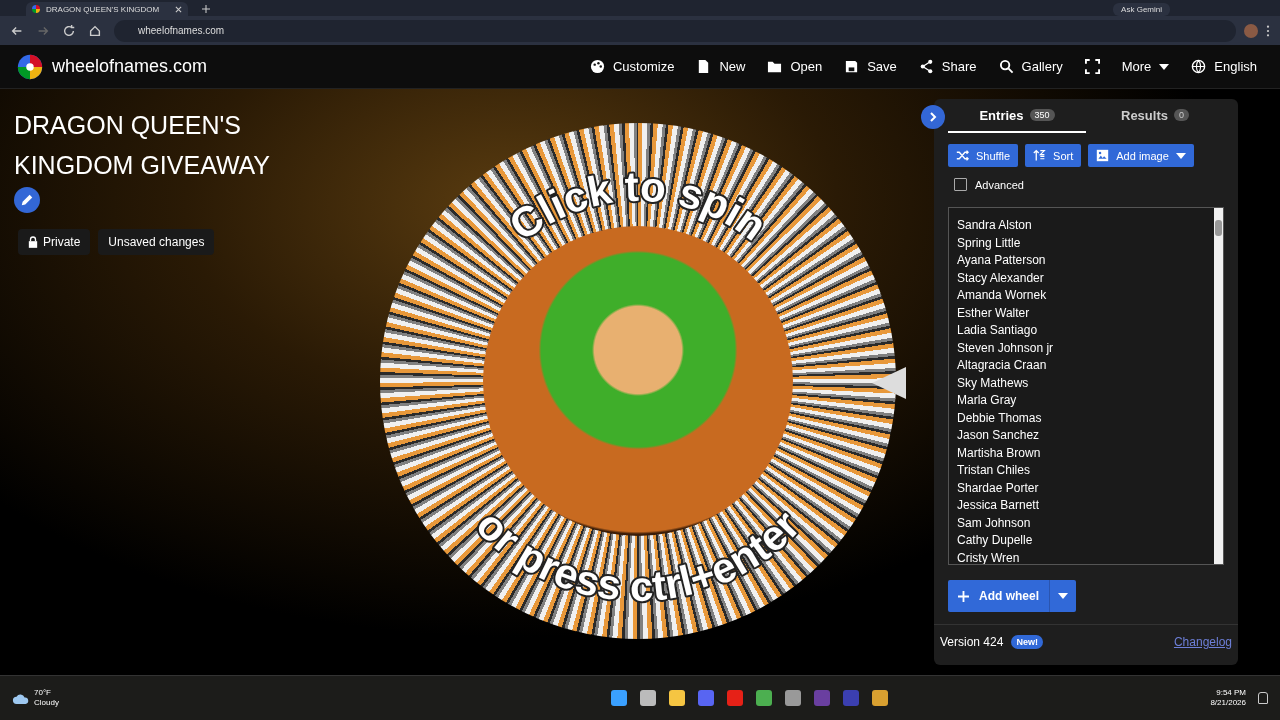 The height and width of the screenshot is (720, 1280). I want to click on palette-icon, so click(597, 66).